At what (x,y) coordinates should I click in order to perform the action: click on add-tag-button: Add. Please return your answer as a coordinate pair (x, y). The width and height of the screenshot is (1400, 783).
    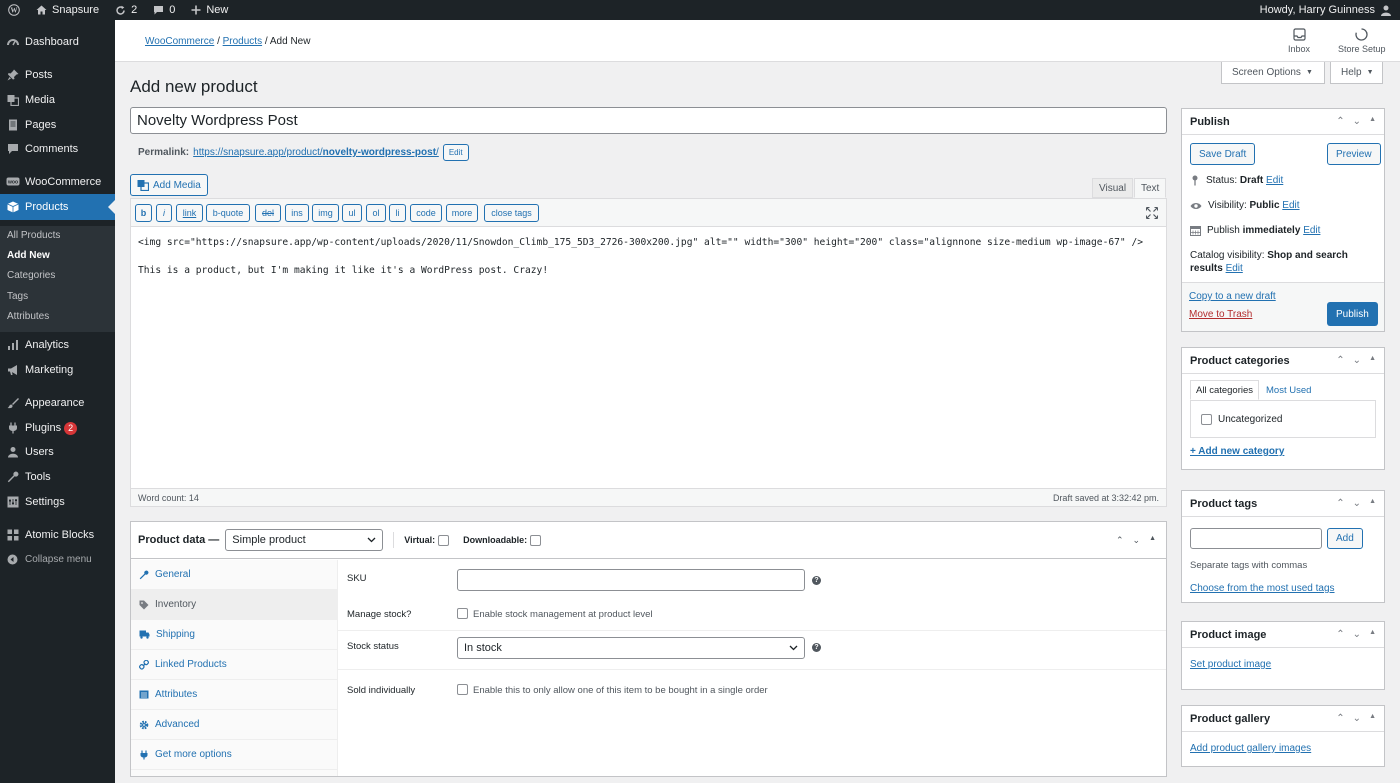
    Looking at the image, I should click on (1345, 538).